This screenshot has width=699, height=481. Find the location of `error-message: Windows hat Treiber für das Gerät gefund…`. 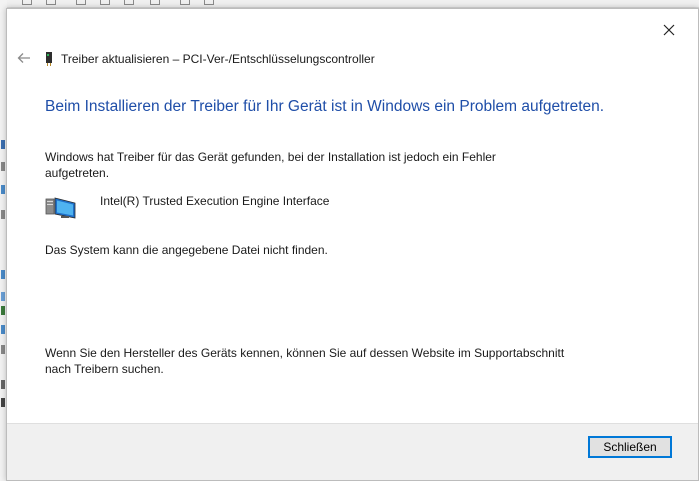

error-message: Windows hat Treiber für das Gerät gefund… is located at coordinates (270, 165).